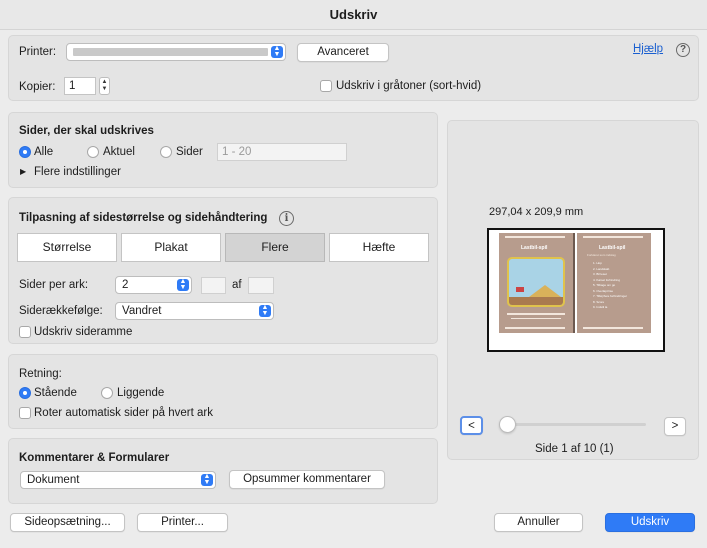  Describe the element at coordinates (573, 424) in the screenshot. I see `page-slider-track` at that location.